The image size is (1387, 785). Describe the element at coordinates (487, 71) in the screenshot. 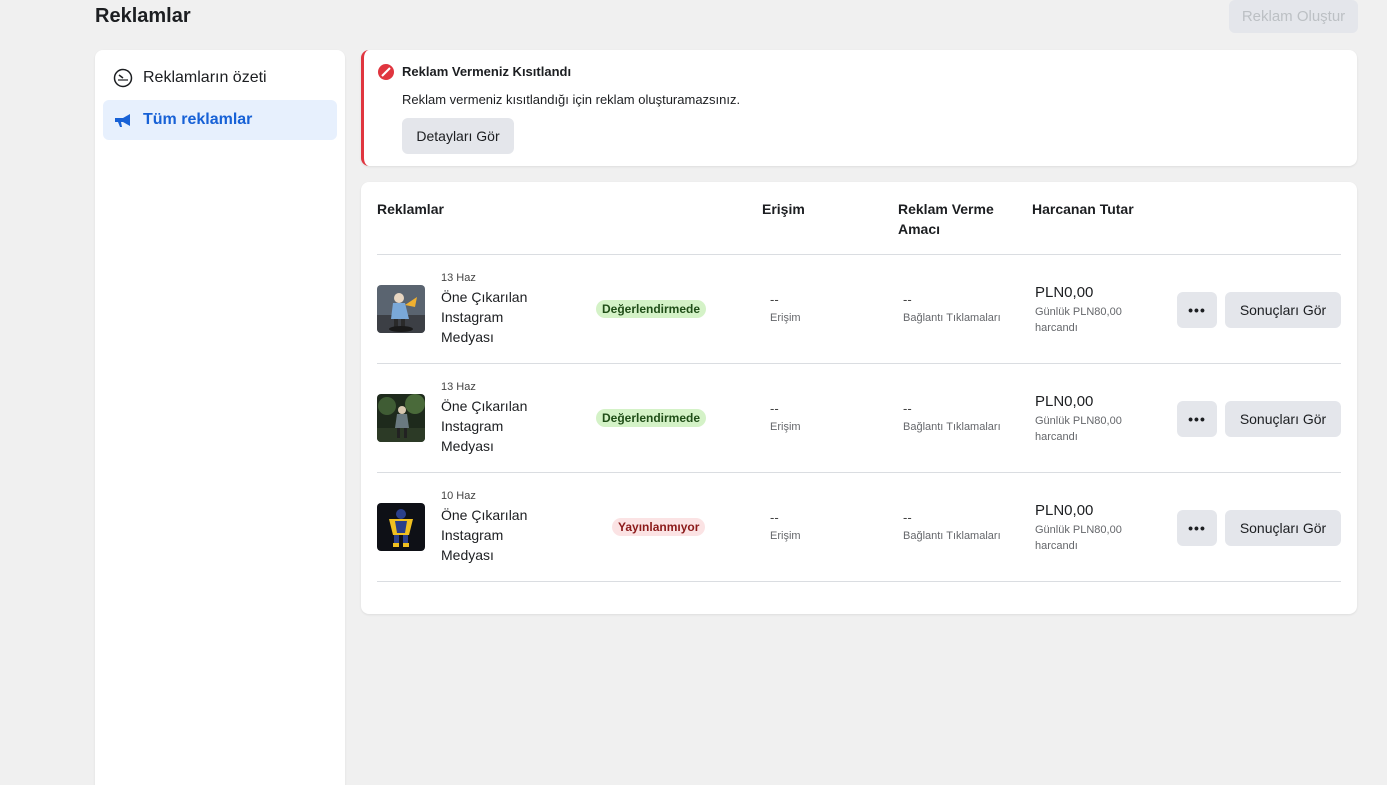

I see `alert-title: Reklam Vermeniz Kısıtlandı` at that location.